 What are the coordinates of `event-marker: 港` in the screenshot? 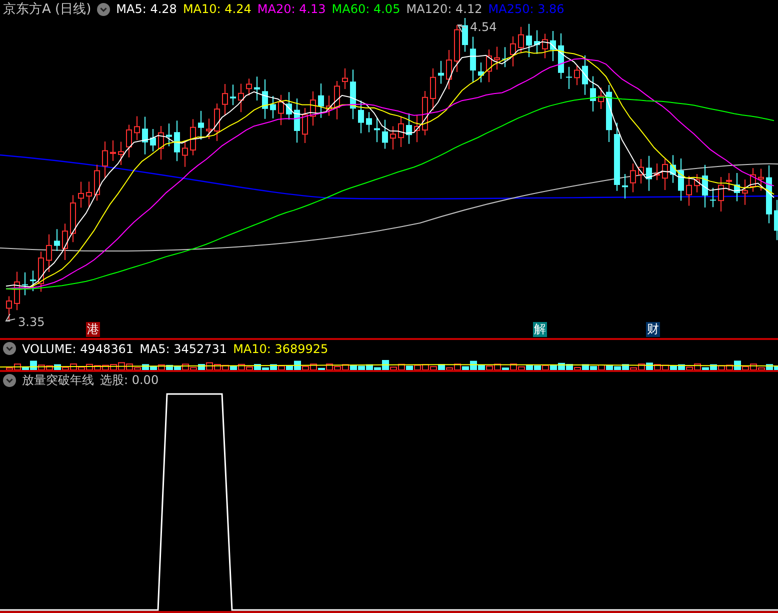 It's located at (93, 329).